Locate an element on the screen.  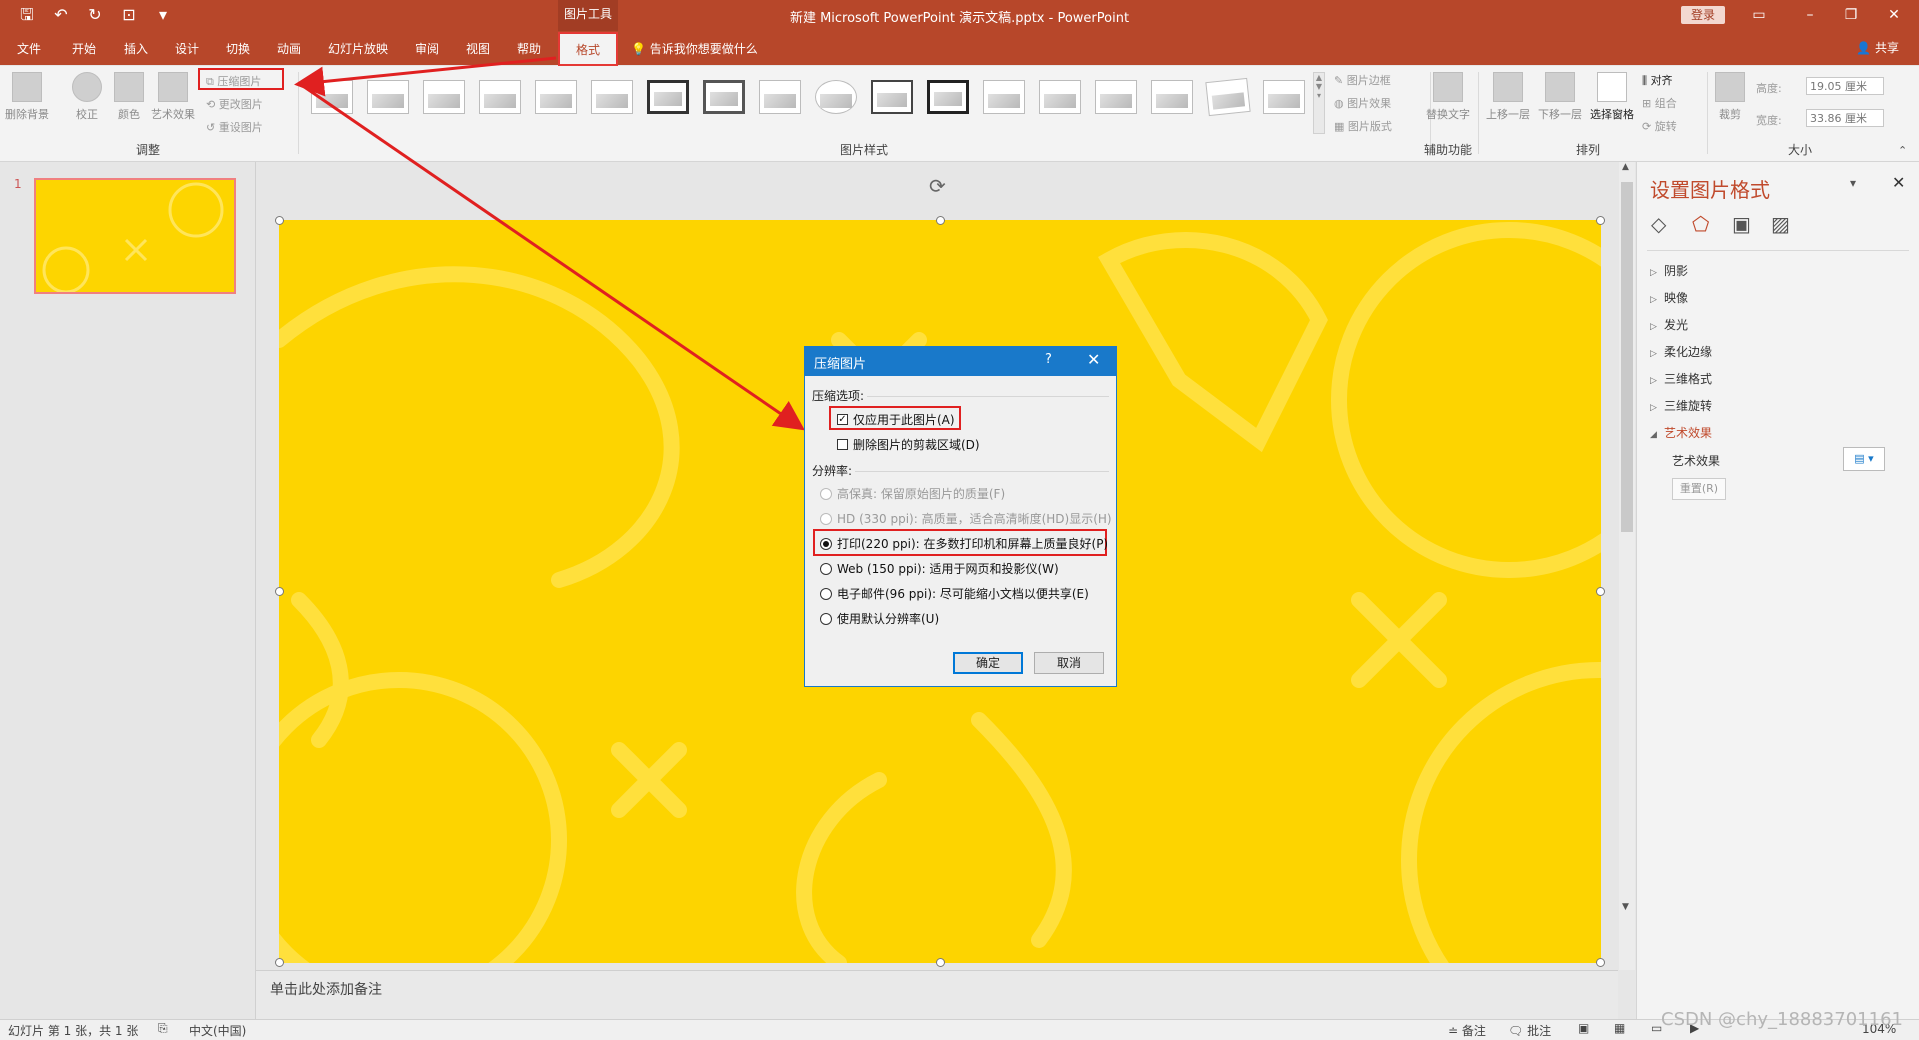
section-shadow: ▷ 阴影 is located at coordinates (1669, 270).